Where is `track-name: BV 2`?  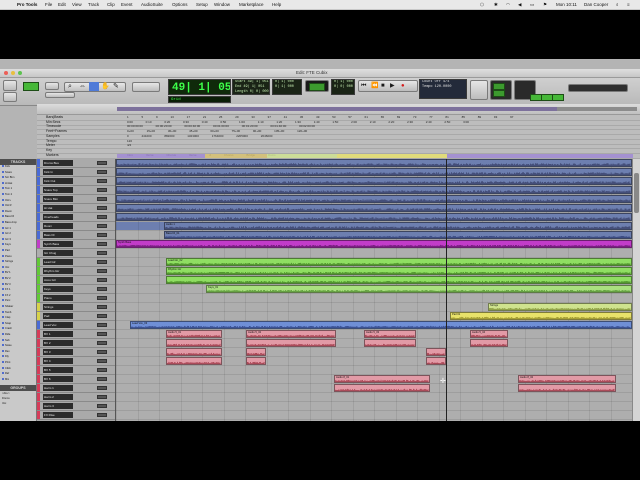
track-name: BV 2 is located at coordinates (58, 343).